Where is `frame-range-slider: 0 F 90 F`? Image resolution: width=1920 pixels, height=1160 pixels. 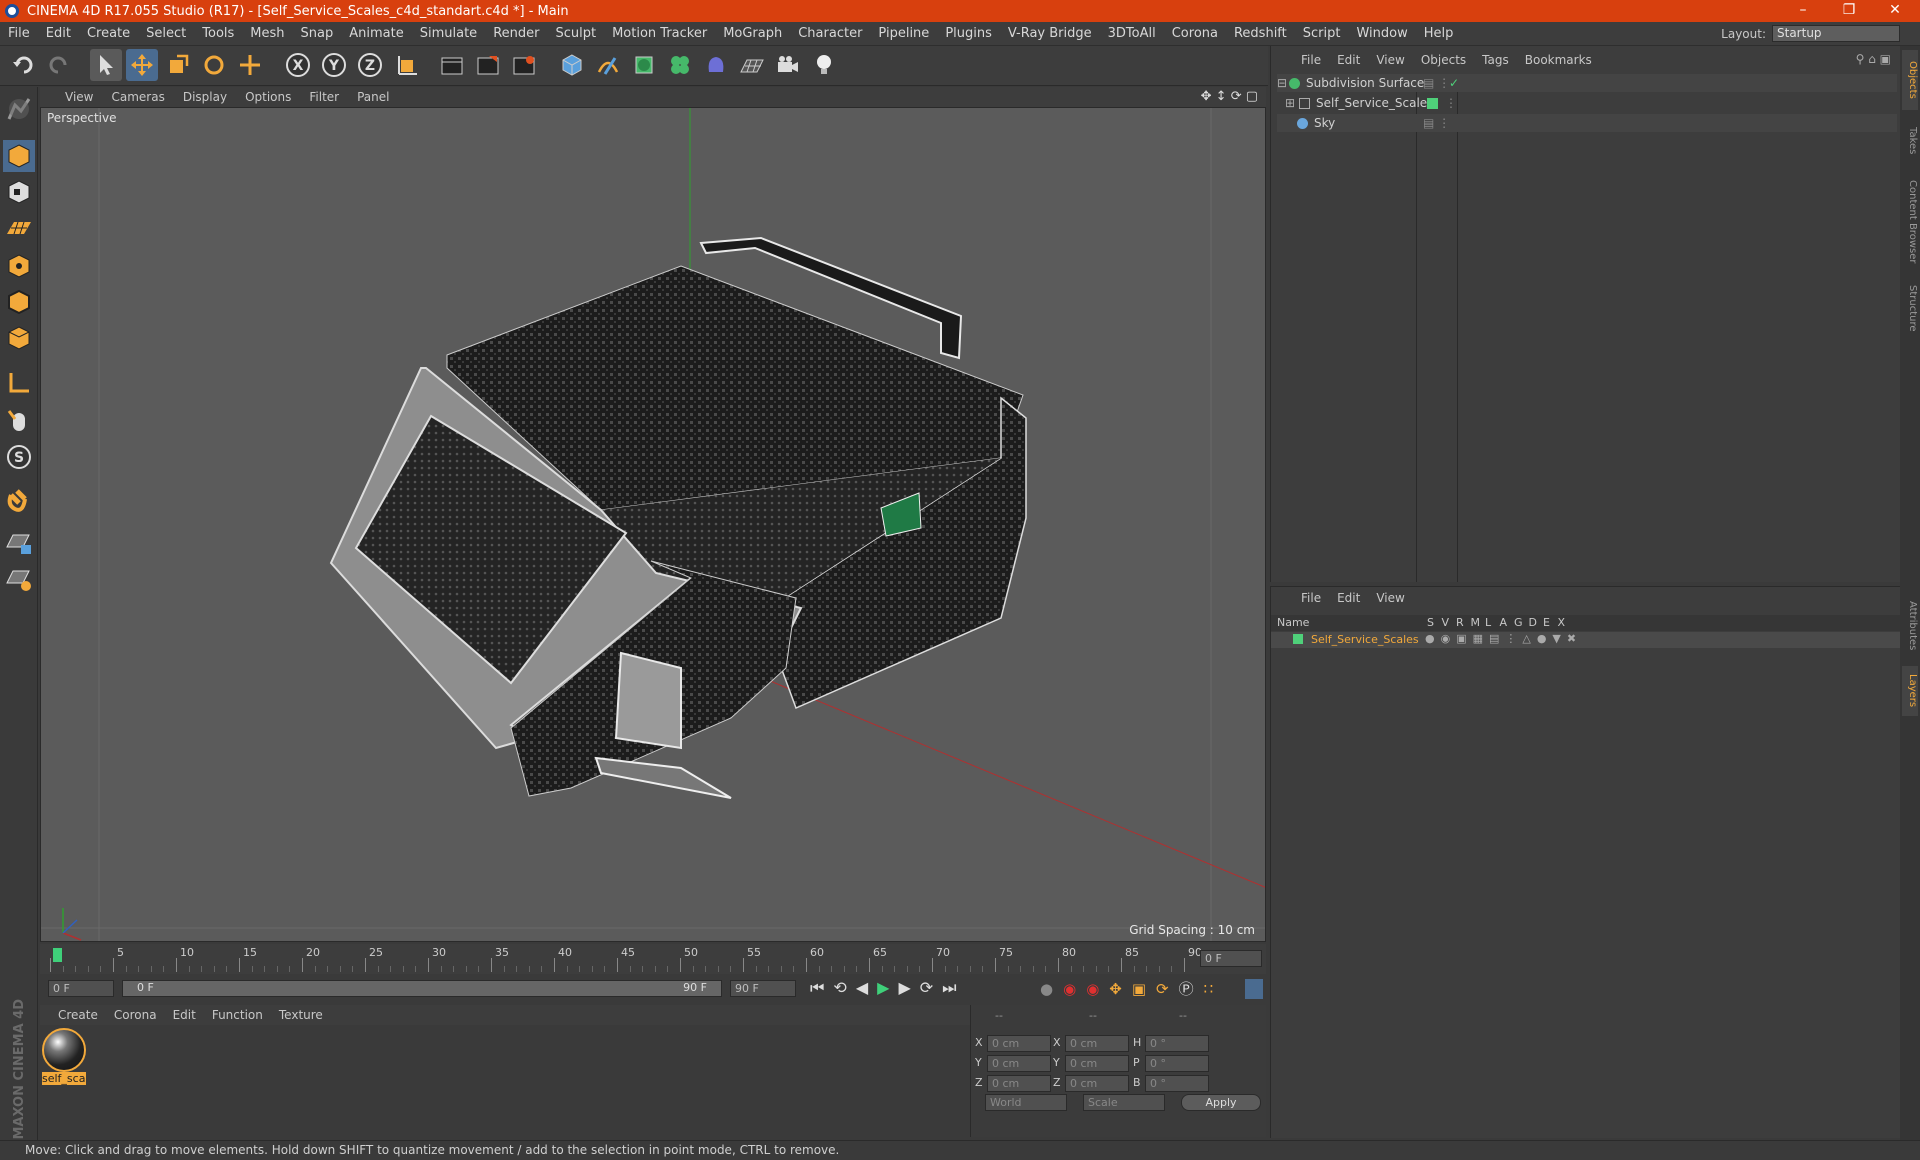 frame-range-slider: 0 F 90 F is located at coordinates (422, 988).